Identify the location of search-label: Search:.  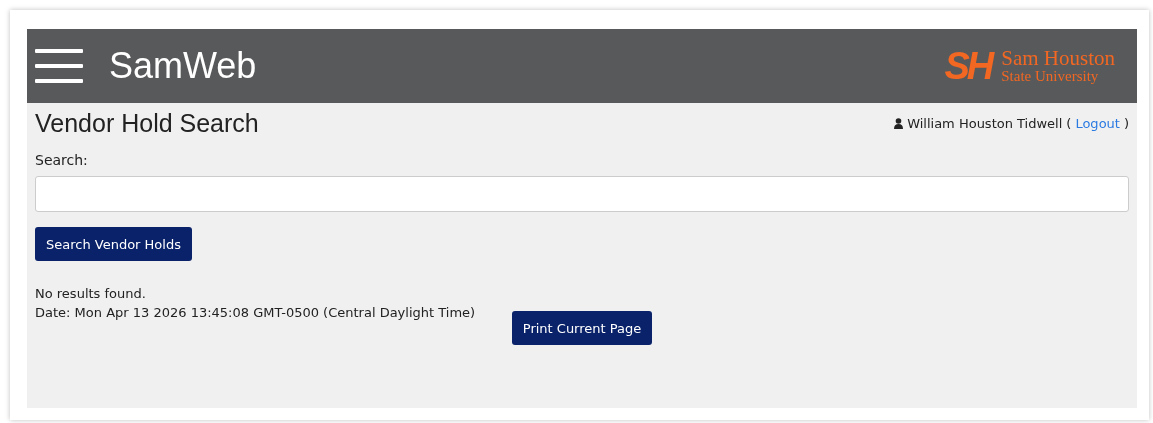
(62, 160).